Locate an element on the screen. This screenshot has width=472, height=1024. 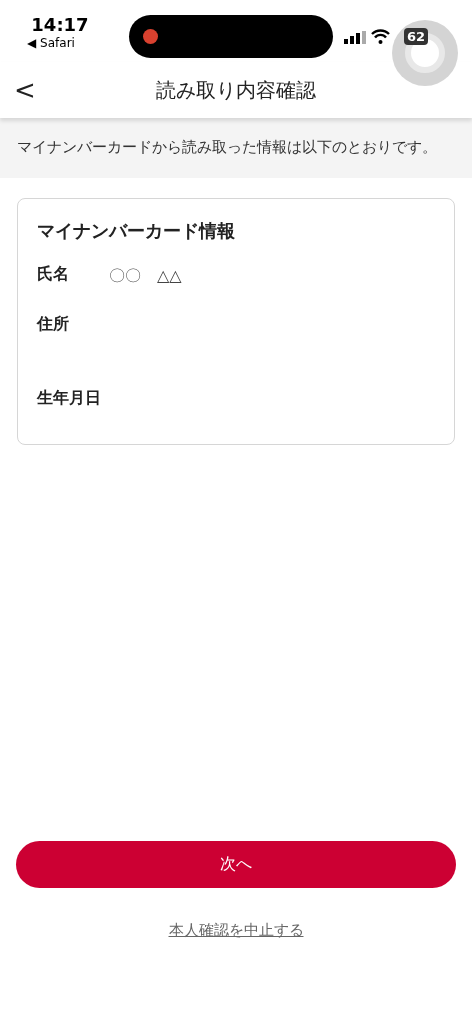
cancel-link: 本人確認を中止する is located at coordinates (236, 929).